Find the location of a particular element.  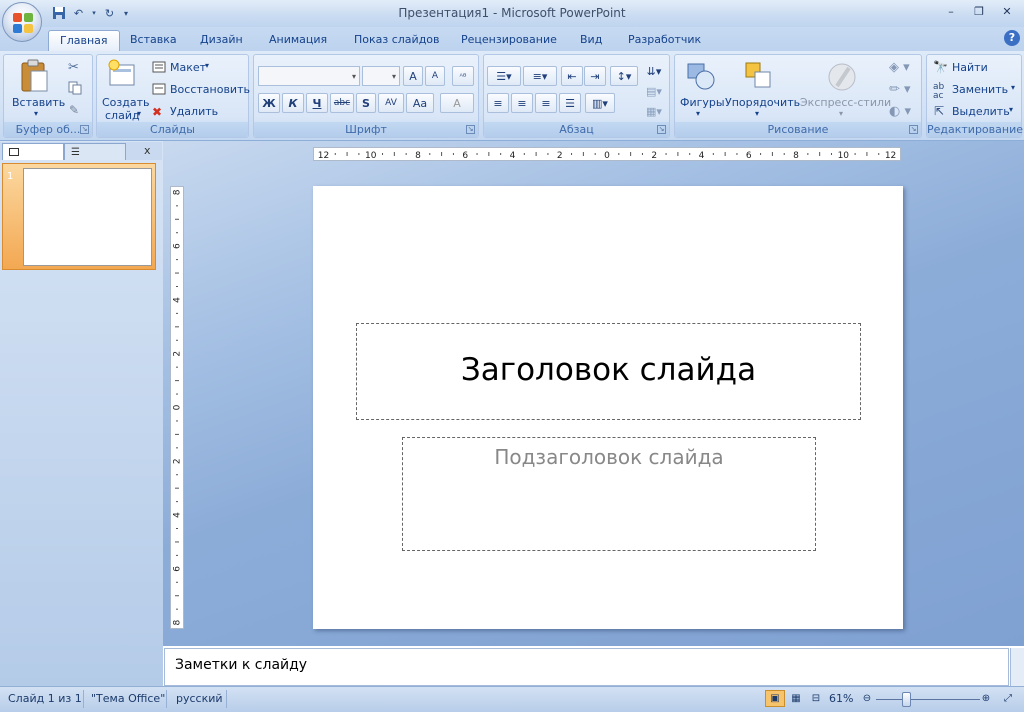

shape-effects-icon: ◐ ▾ is located at coordinates (900, 111).